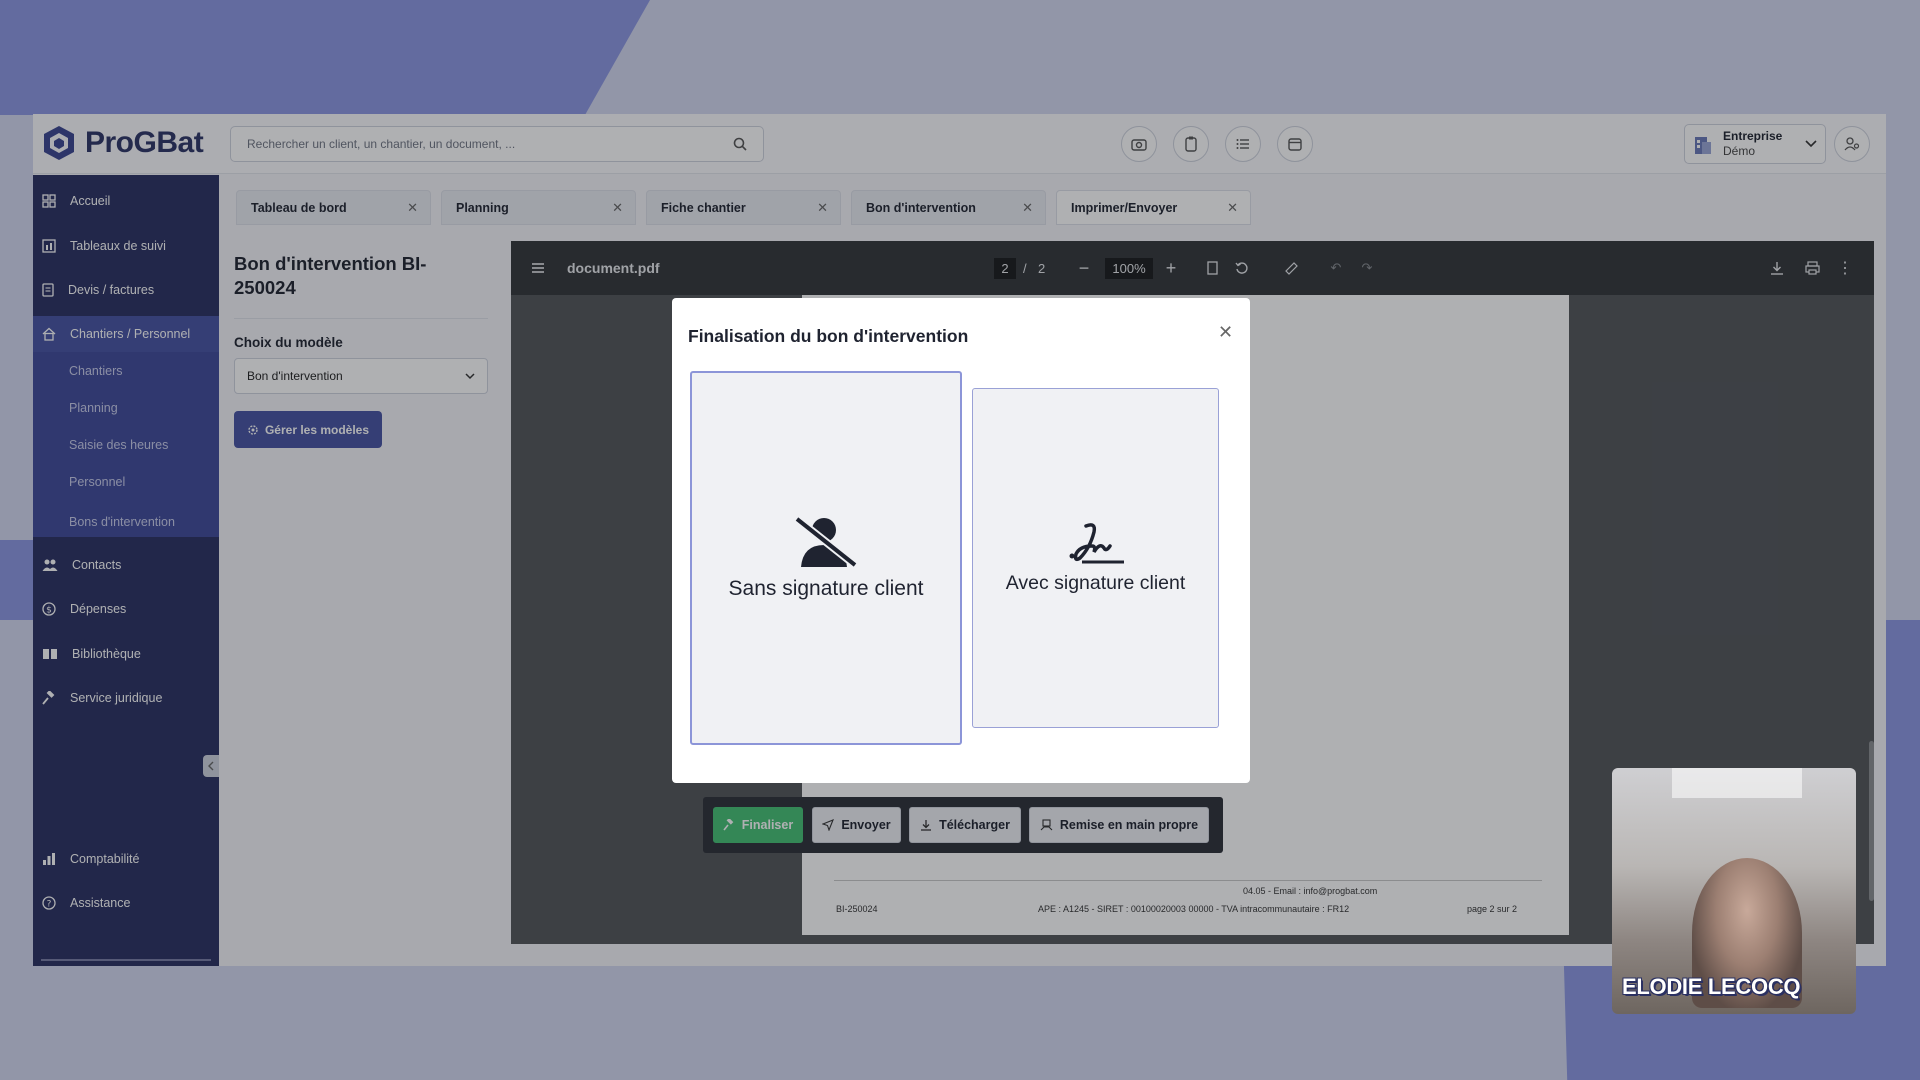 Image resolution: width=1920 pixels, height=1080 pixels. Describe the element at coordinates (1734, 891) in the screenshot. I see `webcam-feed: ELODIE LECOCQ` at that location.